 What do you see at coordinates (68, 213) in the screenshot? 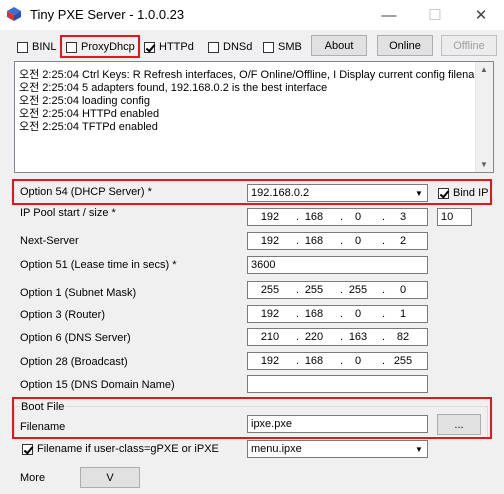
I see `ip-pool-label: IP Pool start / size *` at bounding box center [68, 213].